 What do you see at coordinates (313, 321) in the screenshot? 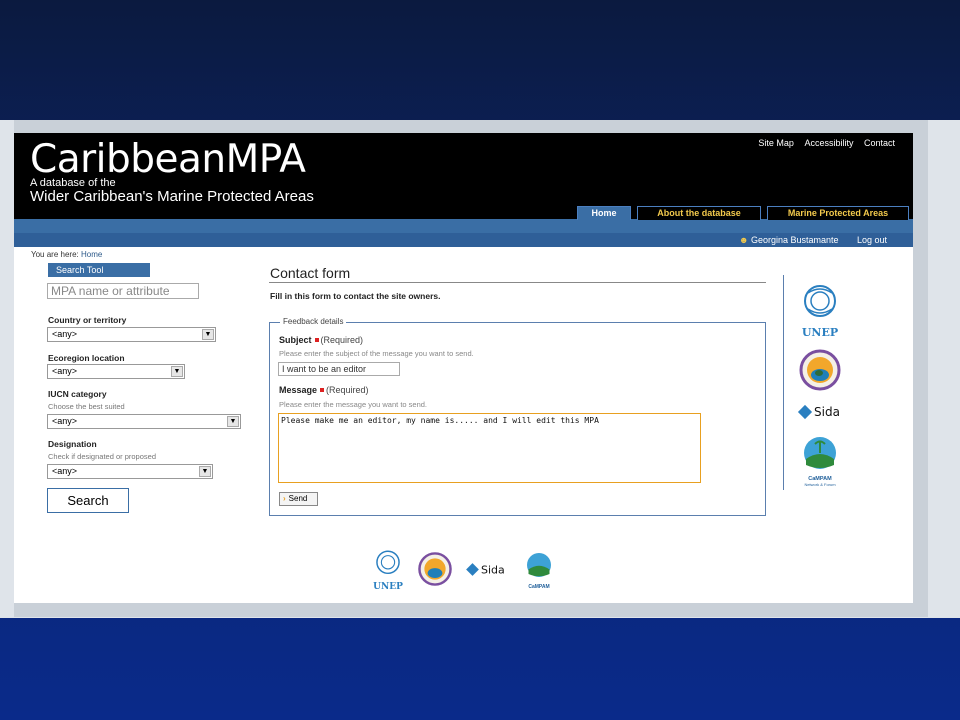
I see `fieldset-legend: Feedback details` at bounding box center [313, 321].